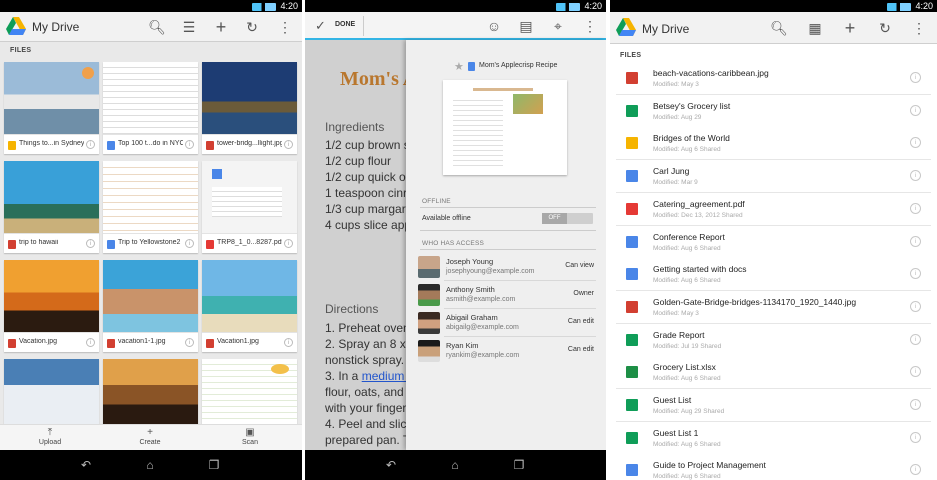 This screenshot has width=937, height=480. What do you see at coordinates (506, 295) in the screenshot?
I see `access-person-row: Anthony Smith asmith@example.com Owner` at bounding box center [506, 295].